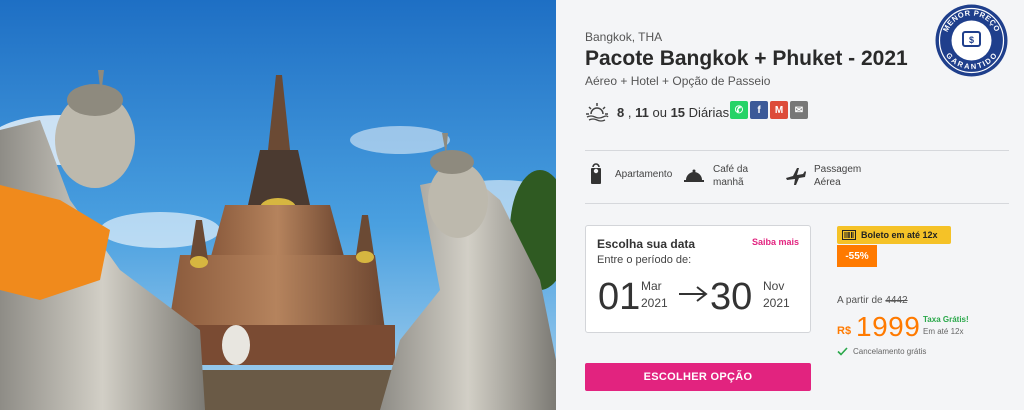 This screenshot has width=1024, height=410. What do you see at coordinates (596, 173) in the screenshot?
I see `door-hanger-icon` at bounding box center [596, 173].